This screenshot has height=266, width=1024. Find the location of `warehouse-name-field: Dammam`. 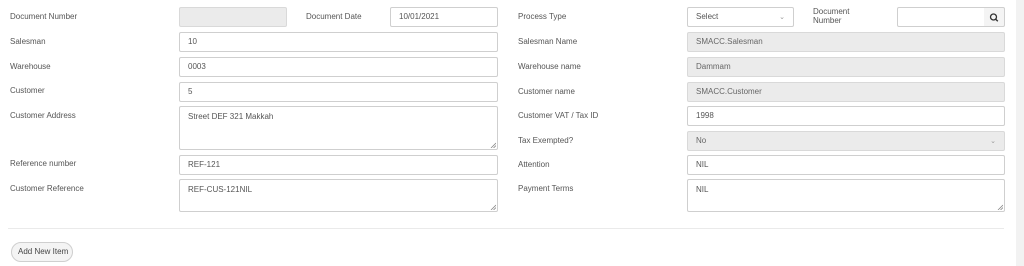

warehouse-name-field: Dammam is located at coordinates (846, 67).